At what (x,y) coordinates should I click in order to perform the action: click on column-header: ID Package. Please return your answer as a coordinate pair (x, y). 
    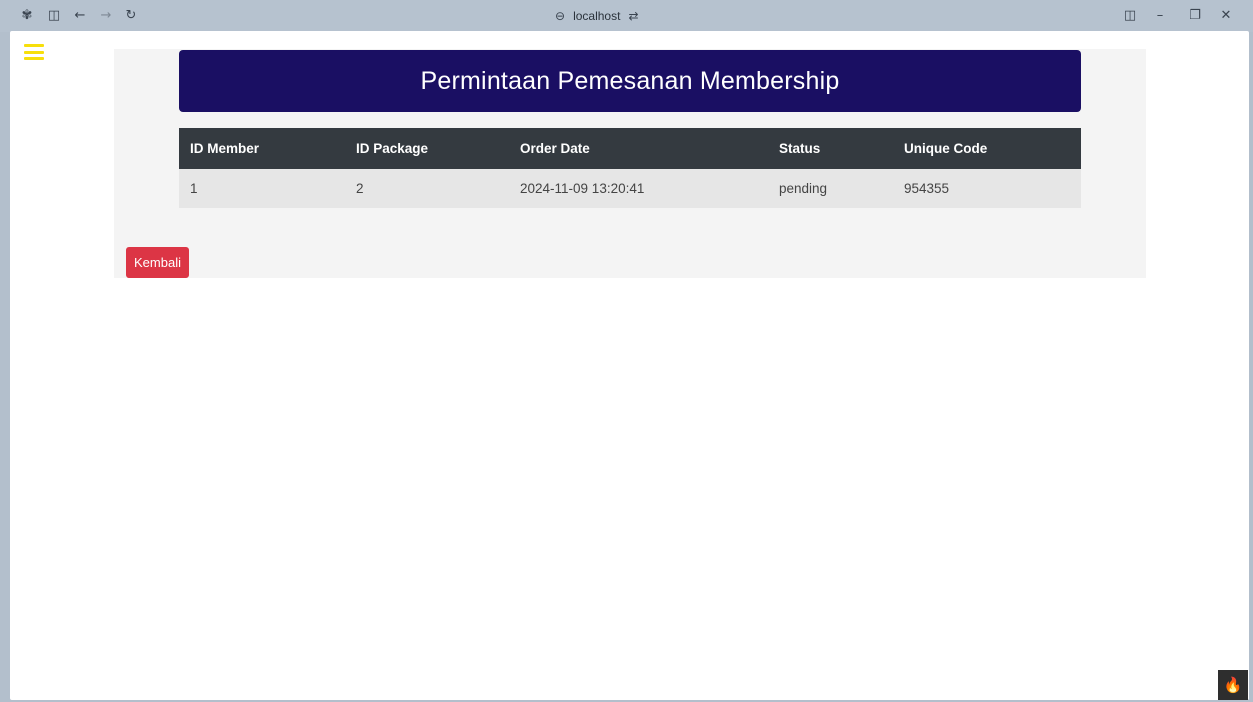
    Looking at the image, I should click on (427, 148).